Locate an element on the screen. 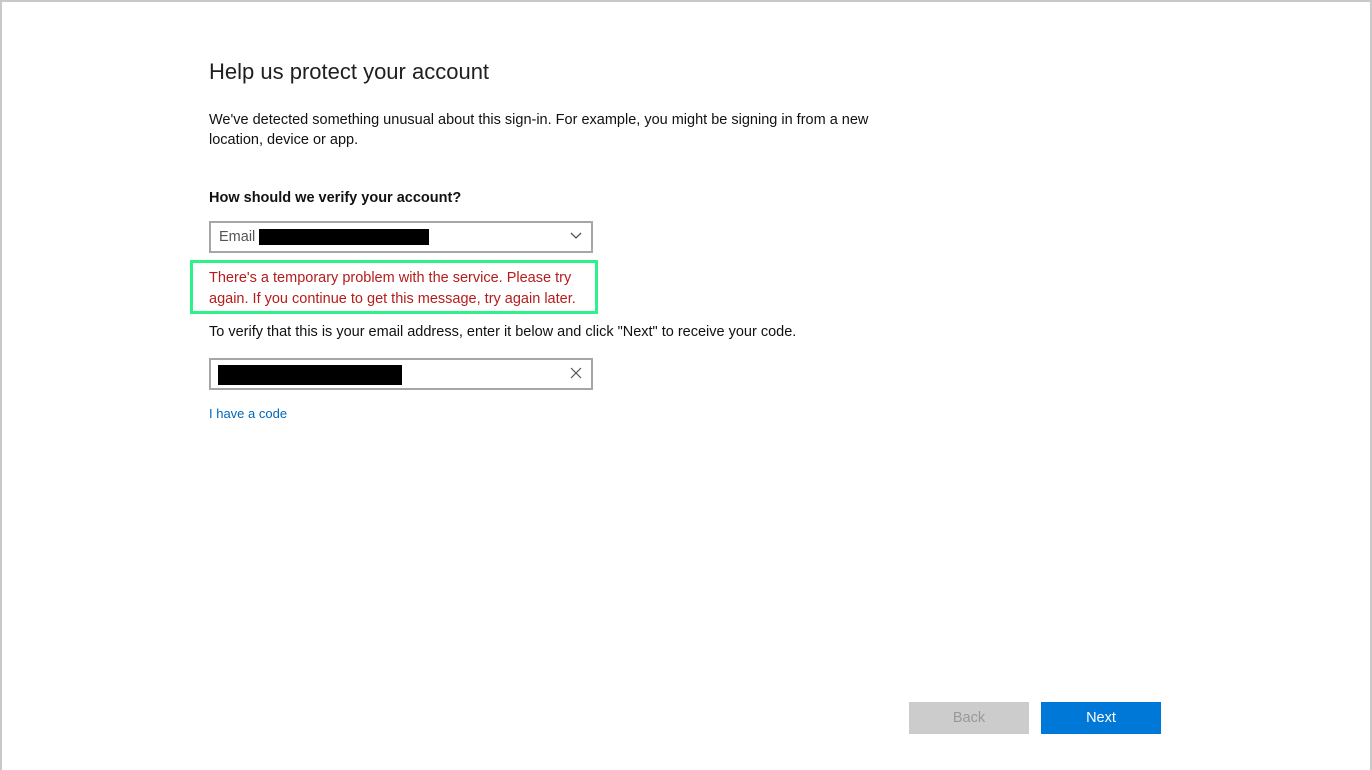 The width and height of the screenshot is (1372, 770). page-title: Help us protect your account is located at coordinates (349, 71).